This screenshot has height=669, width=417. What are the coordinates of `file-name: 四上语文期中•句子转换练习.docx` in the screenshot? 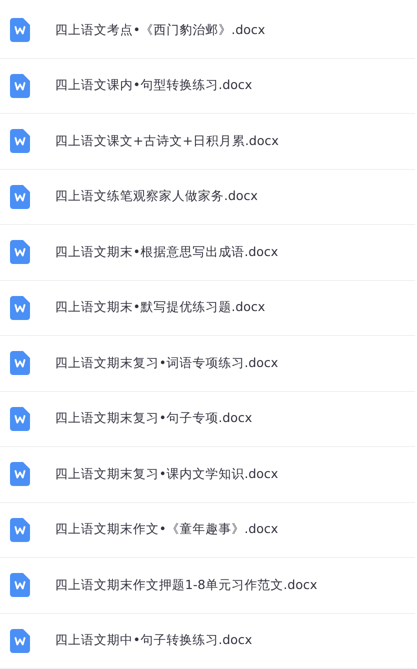 It's located at (153, 641).